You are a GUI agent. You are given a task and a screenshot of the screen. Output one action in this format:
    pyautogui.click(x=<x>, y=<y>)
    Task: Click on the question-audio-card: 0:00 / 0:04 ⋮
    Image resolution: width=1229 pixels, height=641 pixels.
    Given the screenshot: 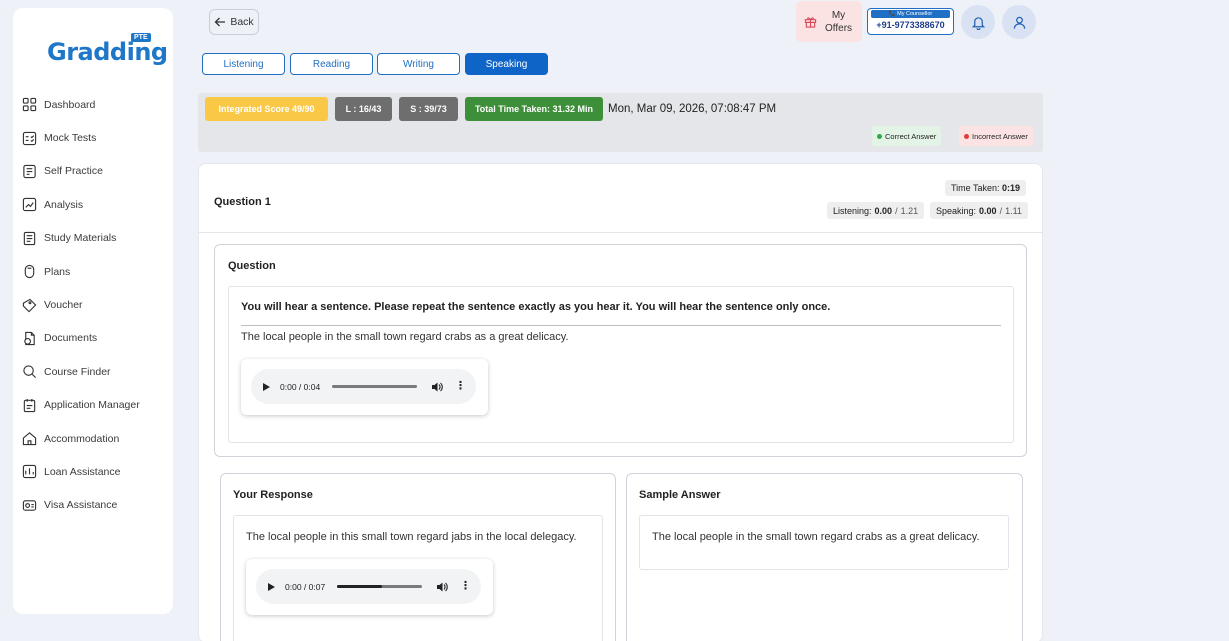 What is the action you would take?
    pyautogui.click(x=364, y=387)
    